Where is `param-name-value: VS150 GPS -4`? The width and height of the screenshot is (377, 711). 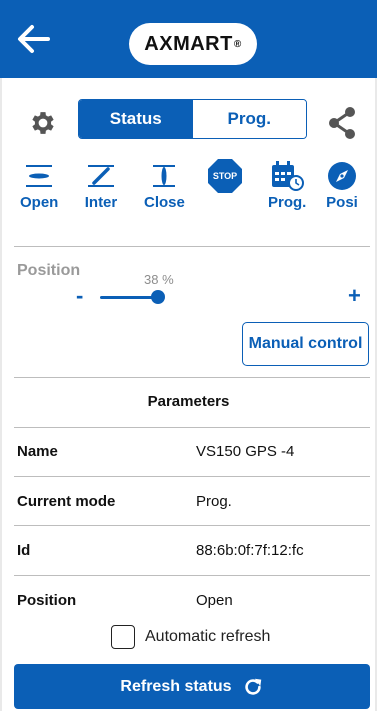 param-name-value: VS150 GPS -4 is located at coordinates (245, 451).